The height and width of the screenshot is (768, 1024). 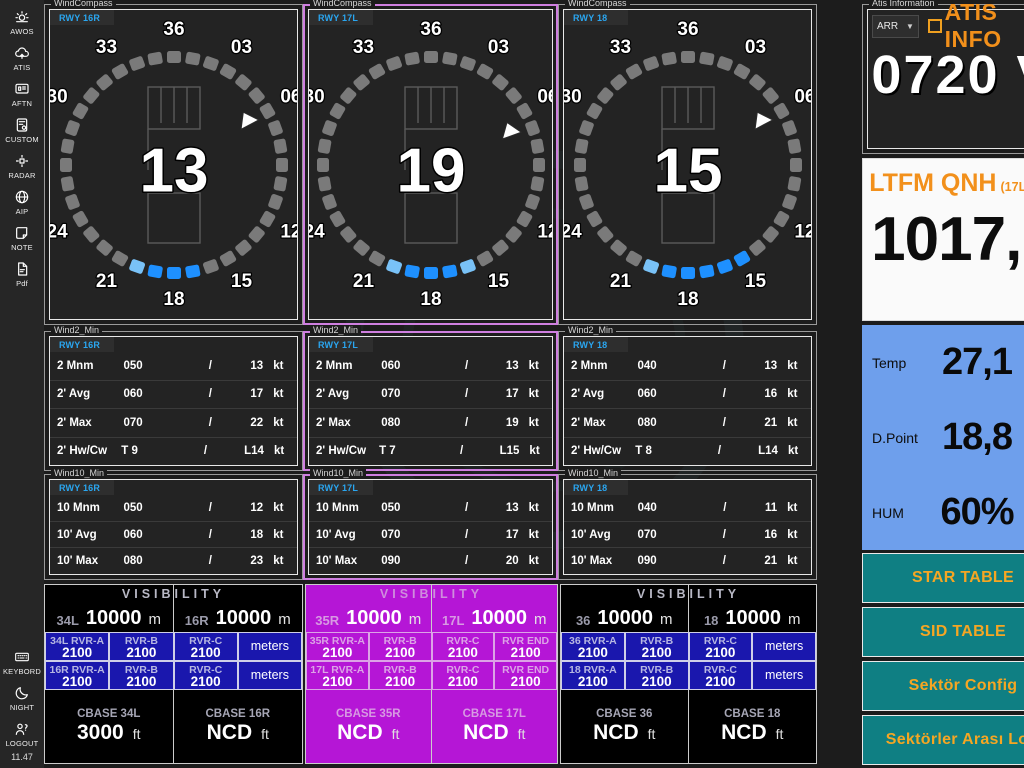 I want to click on wind10-group-title: Wind10_Min, so click(x=338, y=473).